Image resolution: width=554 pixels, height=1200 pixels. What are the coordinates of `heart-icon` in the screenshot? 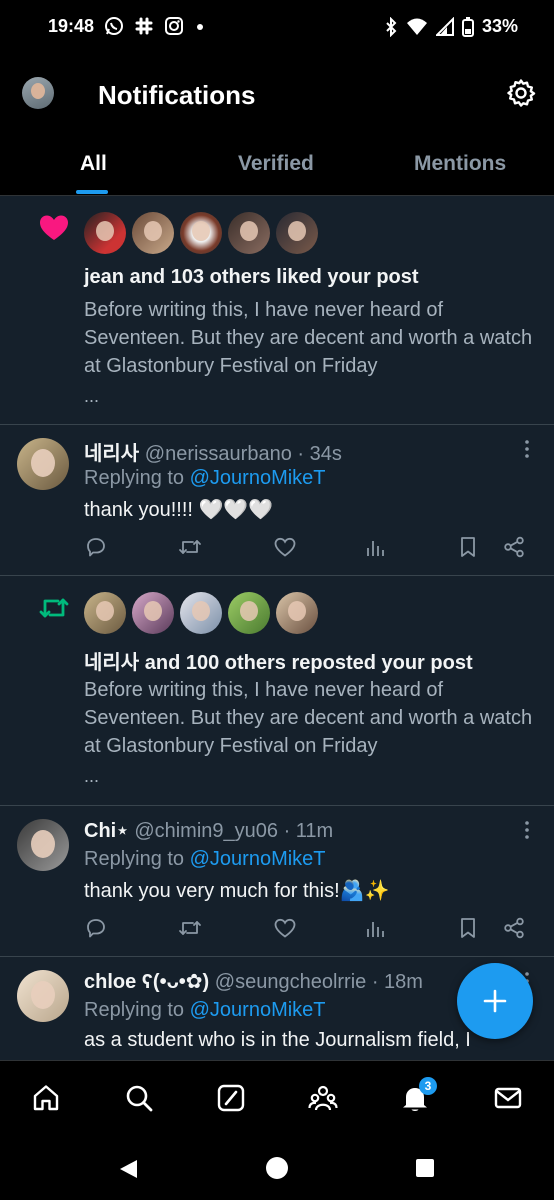 It's located at (54, 227).